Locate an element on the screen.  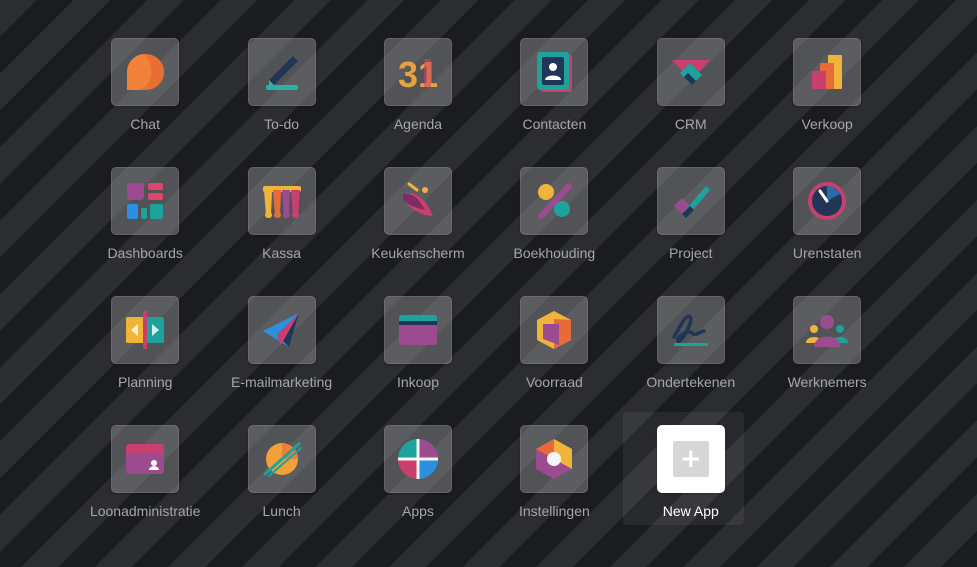
app-keukenscherm: Keukenscherm is located at coordinates (418, 231).